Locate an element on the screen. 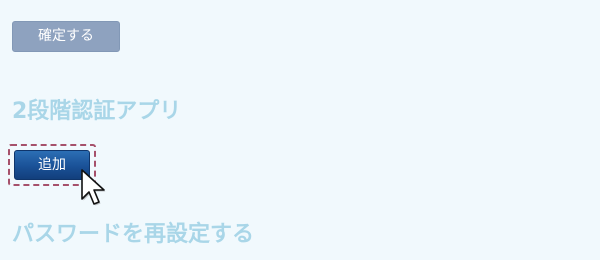 Image resolution: width=600 pixels, height=260 pixels. reset-password-heading: パスワードを再設定する is located at coordinates (133, 234).